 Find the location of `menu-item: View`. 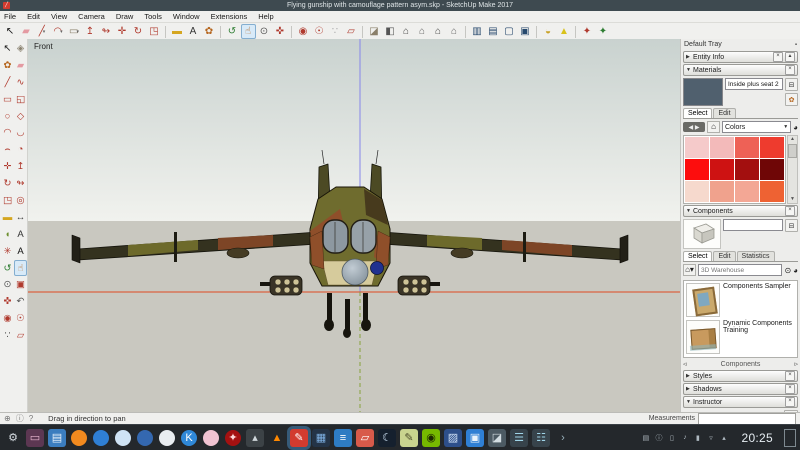

menu-item: View is located at coordinates (59, 16).